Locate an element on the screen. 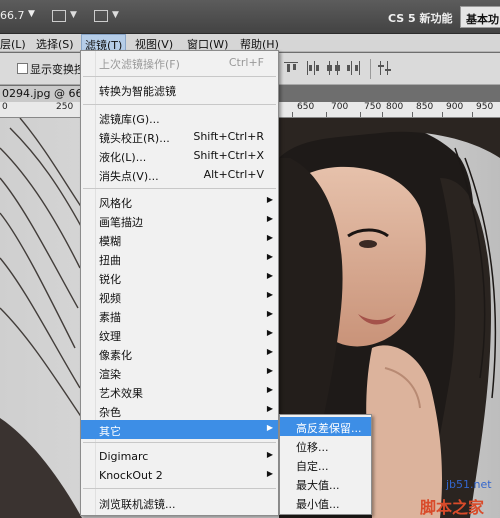 Image resolution: width=500 pixels, height=518 pixels. cs5-new-features-link: CS 5 新功能 is located at coordinates (420, 18).